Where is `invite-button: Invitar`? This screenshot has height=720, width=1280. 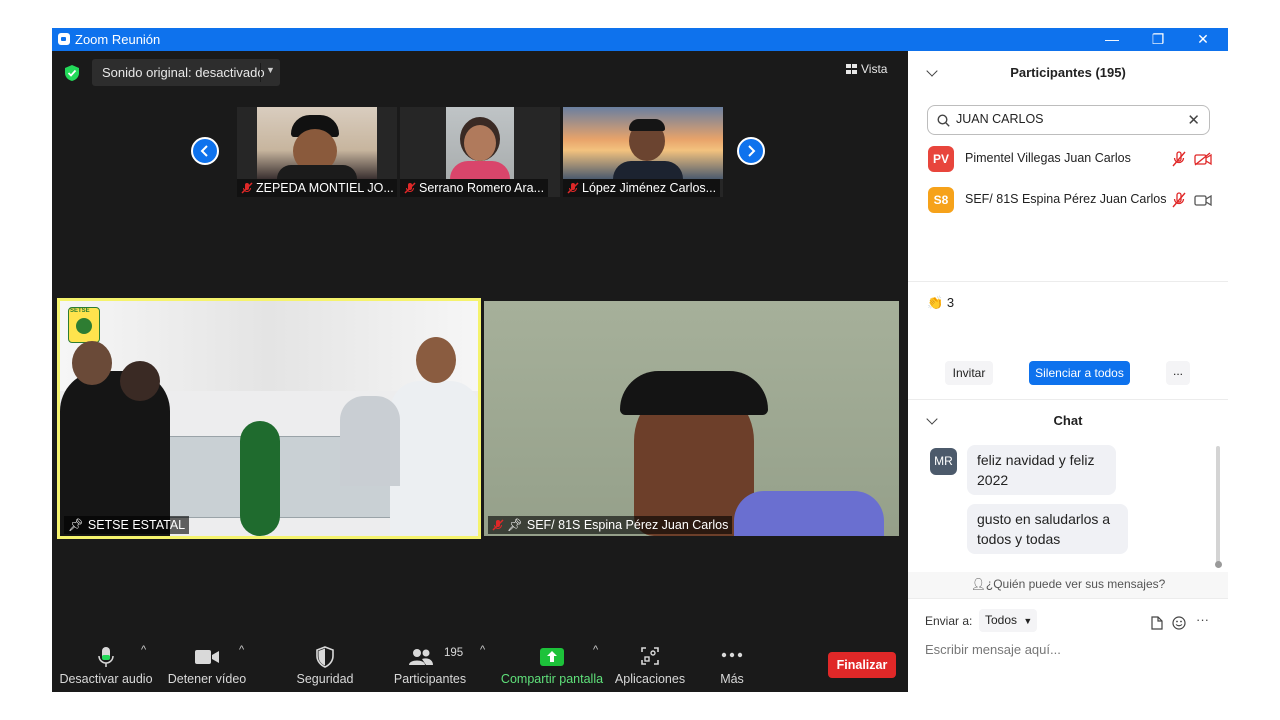
invite-button: Invitar is located at coordinates (969, 373).